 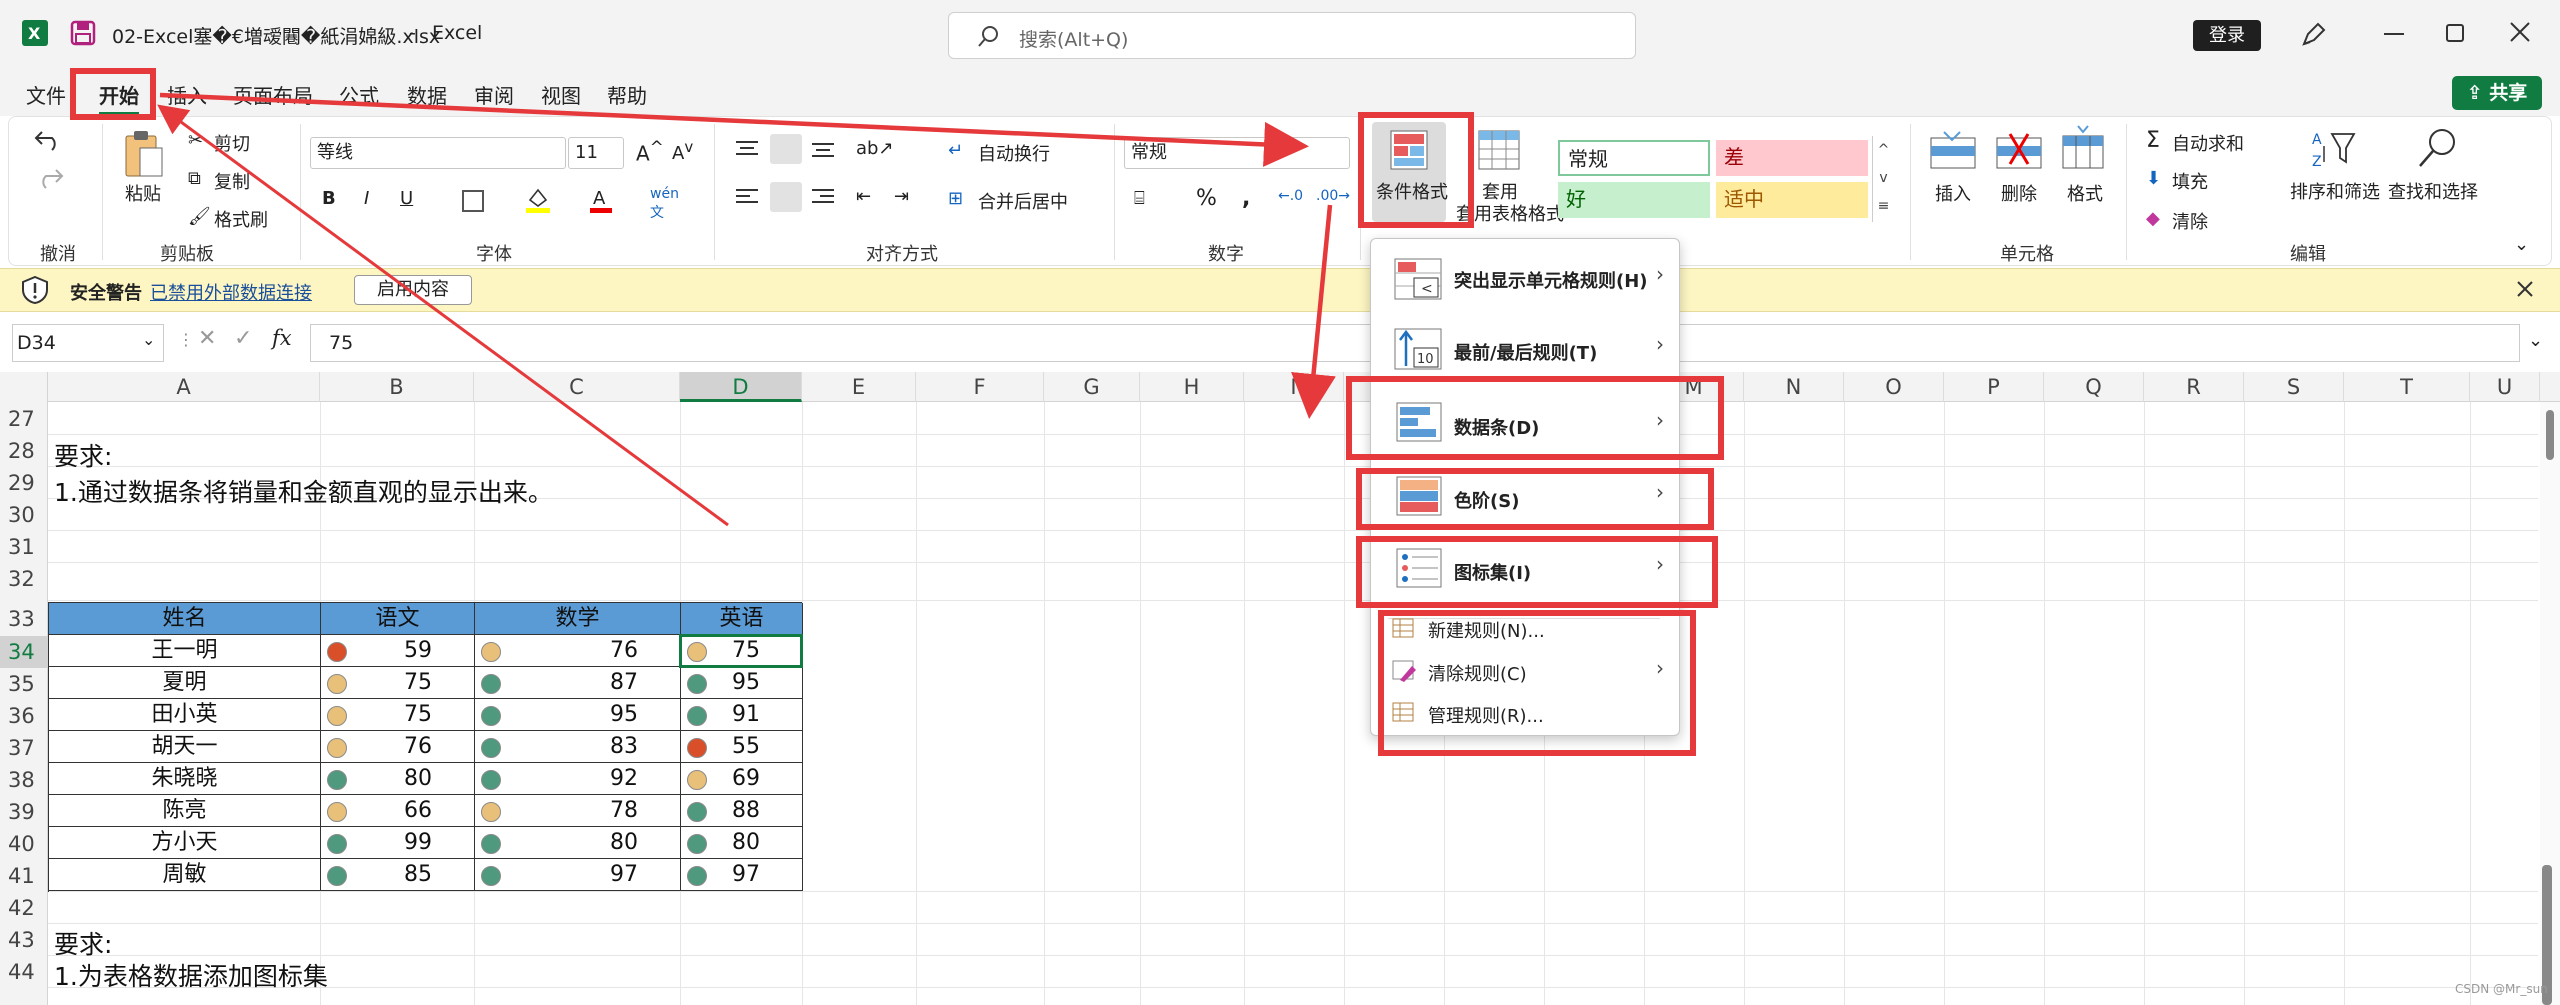 I want to click on arrow-home-to-conditional-format, so click(x=734, y=129).